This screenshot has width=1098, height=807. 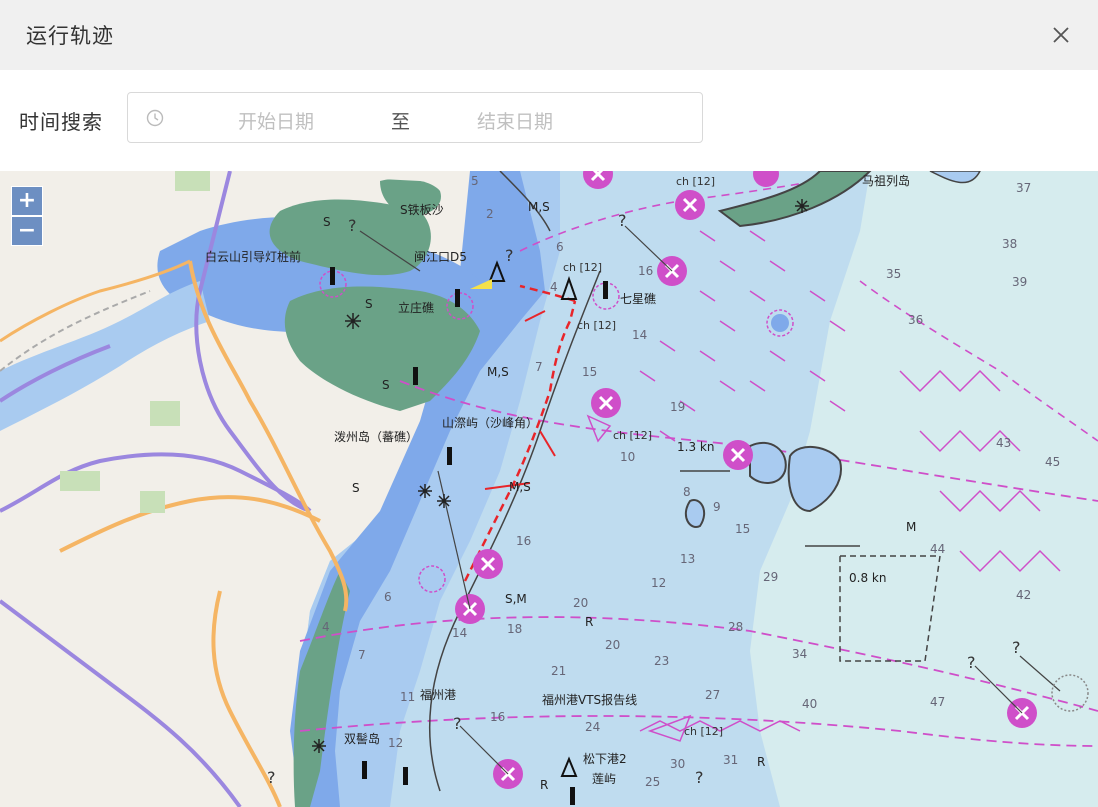 What do you see at coordinates (1052, 462) in the screenshot?
I see `svg-text: 45` at bounding box center [1052, 462].